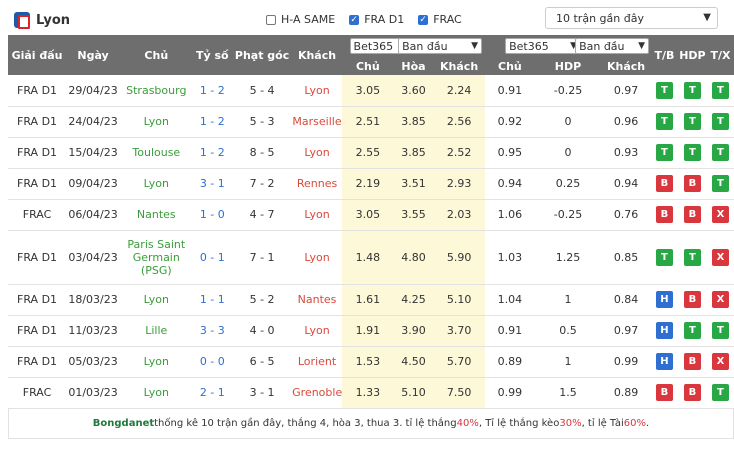 This screenshot has height=449, width=734. Describe the element at coordinates (692, 55) in the screenshot. I see `col-hdp: HDP` at that location.